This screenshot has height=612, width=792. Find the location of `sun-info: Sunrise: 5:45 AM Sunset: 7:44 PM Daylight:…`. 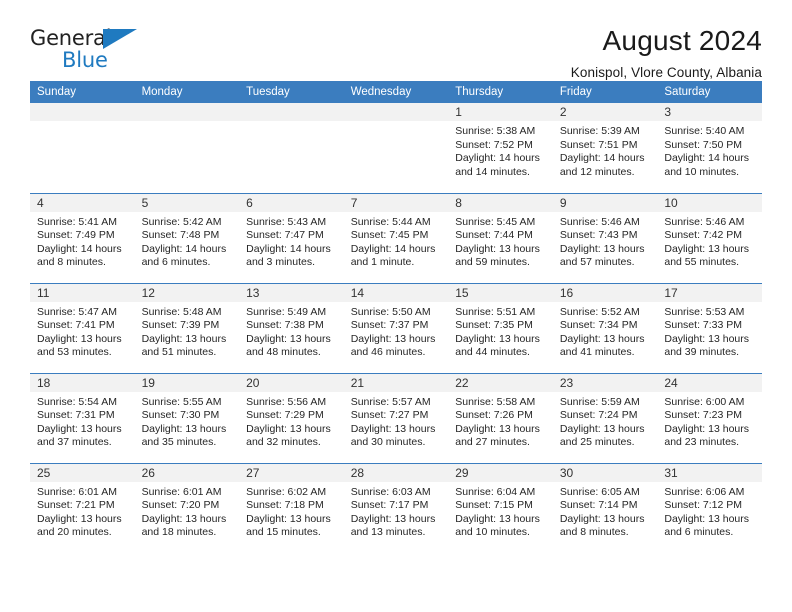

sun-info: Sunrise: 5:45 AM Sunset: 7:44 PM Daylight:… is located at coordinates (500, 241).